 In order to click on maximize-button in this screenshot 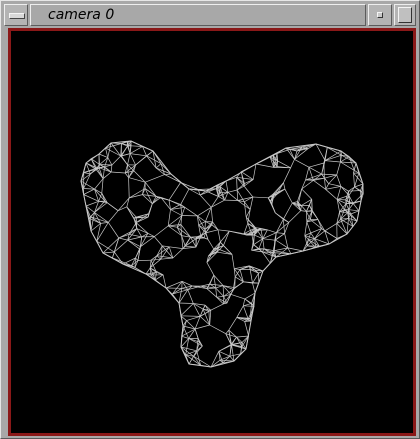, I will do `click(405, 15)`.